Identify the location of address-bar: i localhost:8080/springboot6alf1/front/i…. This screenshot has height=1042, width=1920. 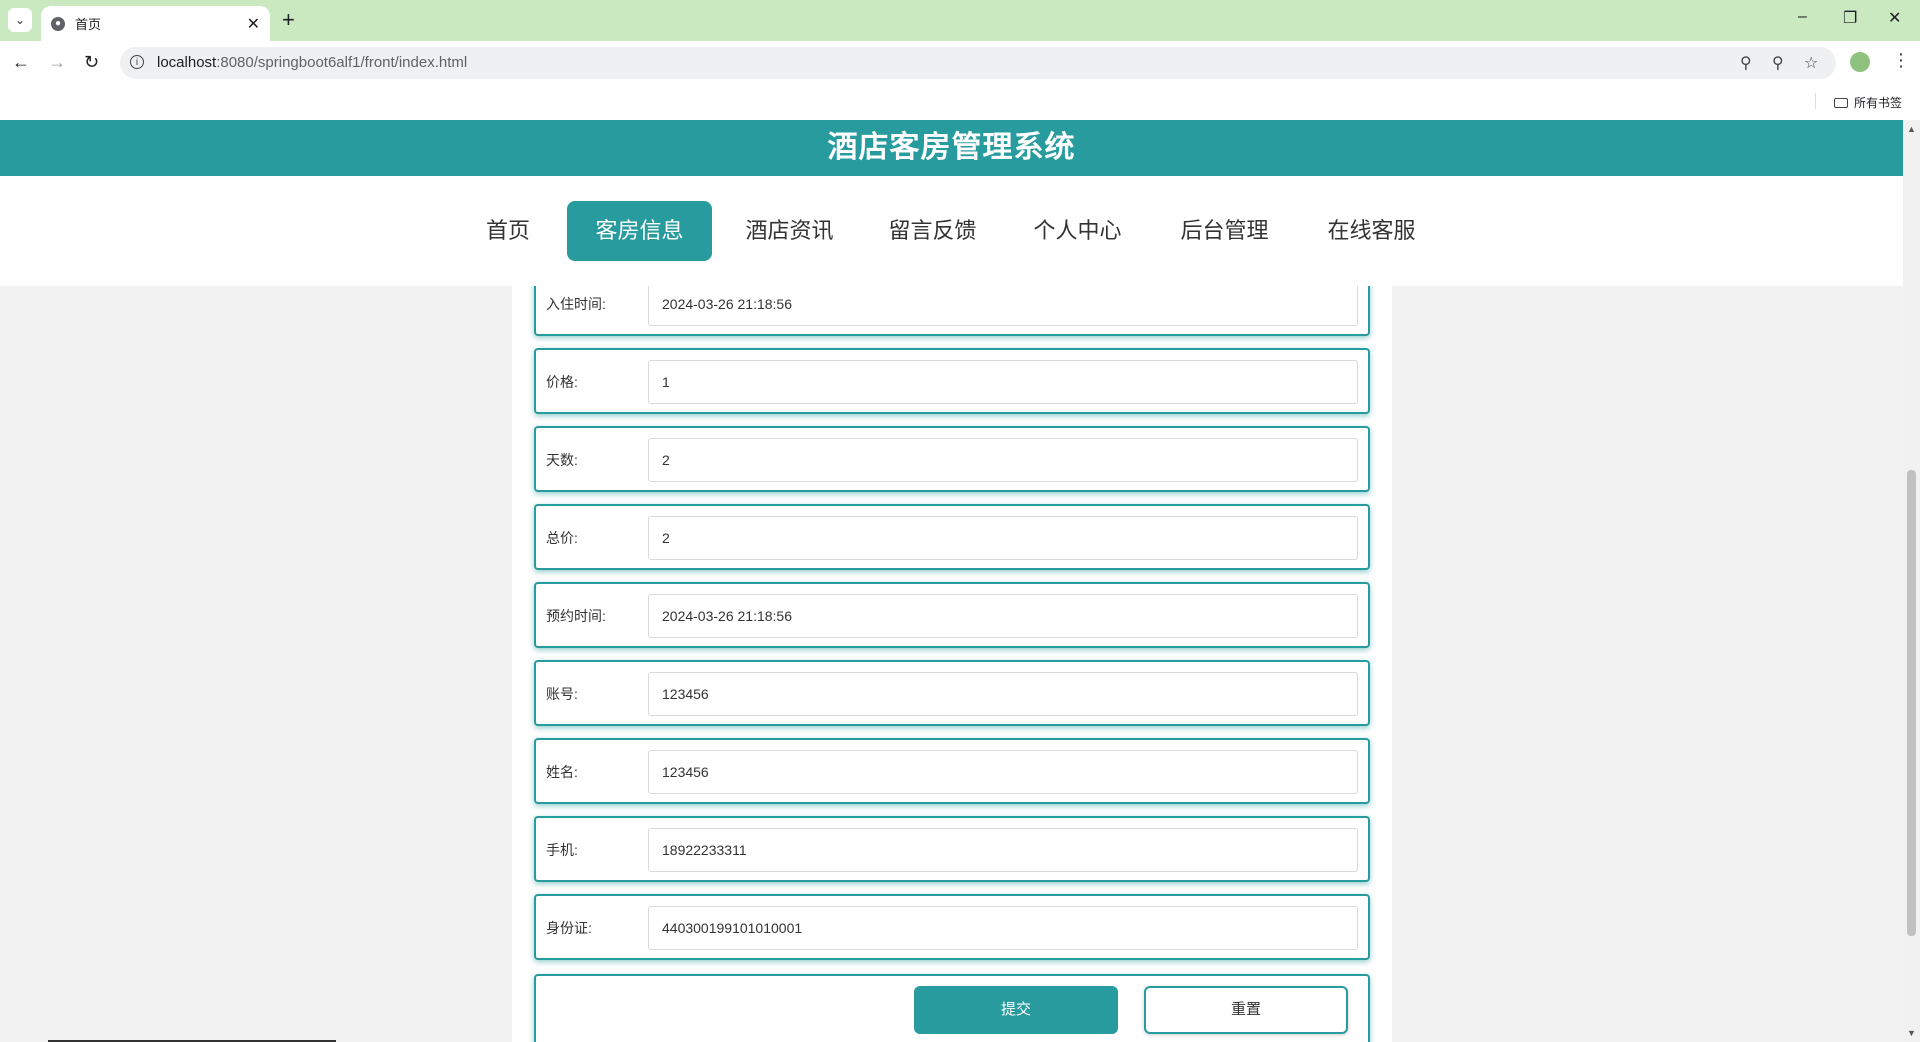
(978, 63).